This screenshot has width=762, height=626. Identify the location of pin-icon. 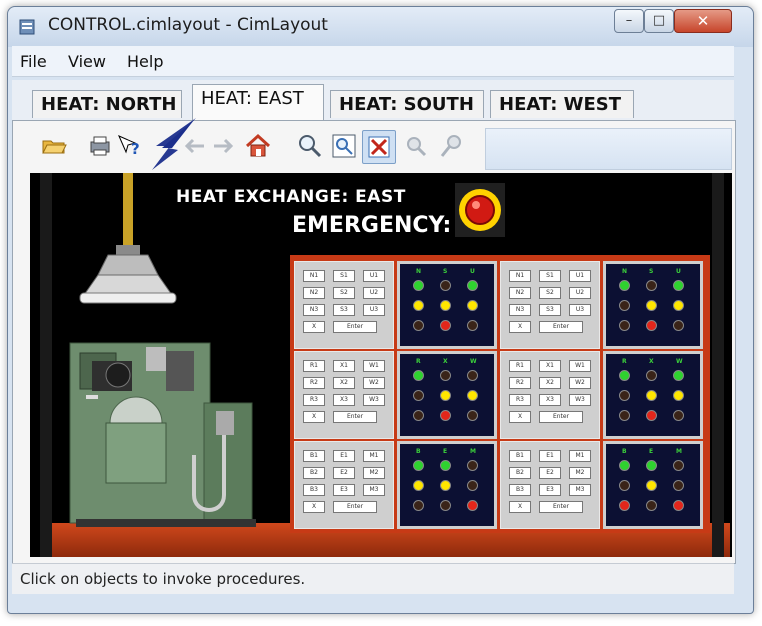
(452, 146).